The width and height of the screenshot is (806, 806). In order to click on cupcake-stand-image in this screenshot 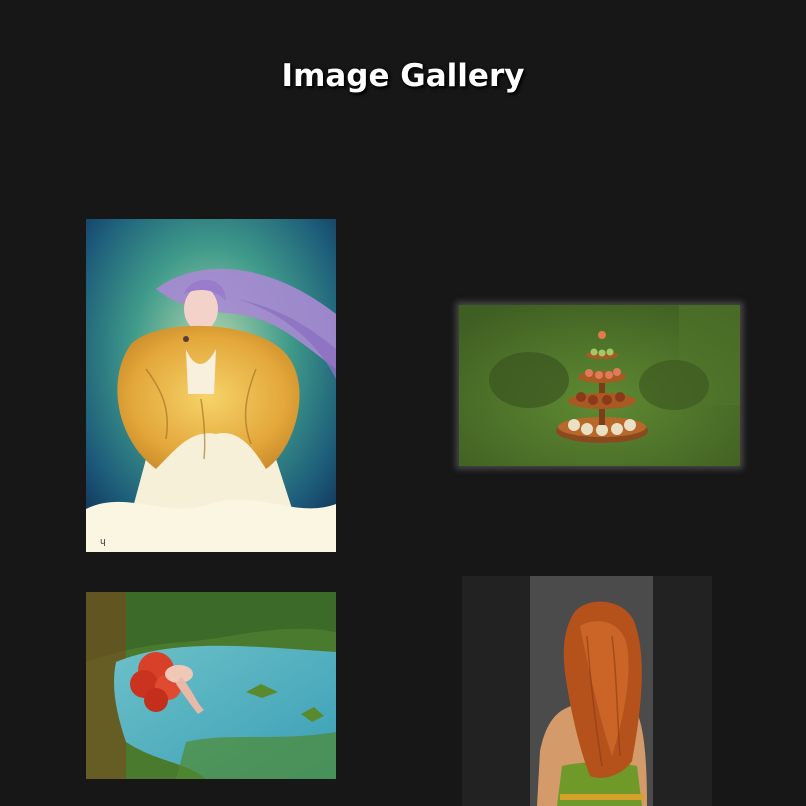, I will do `click(599, 385)`.